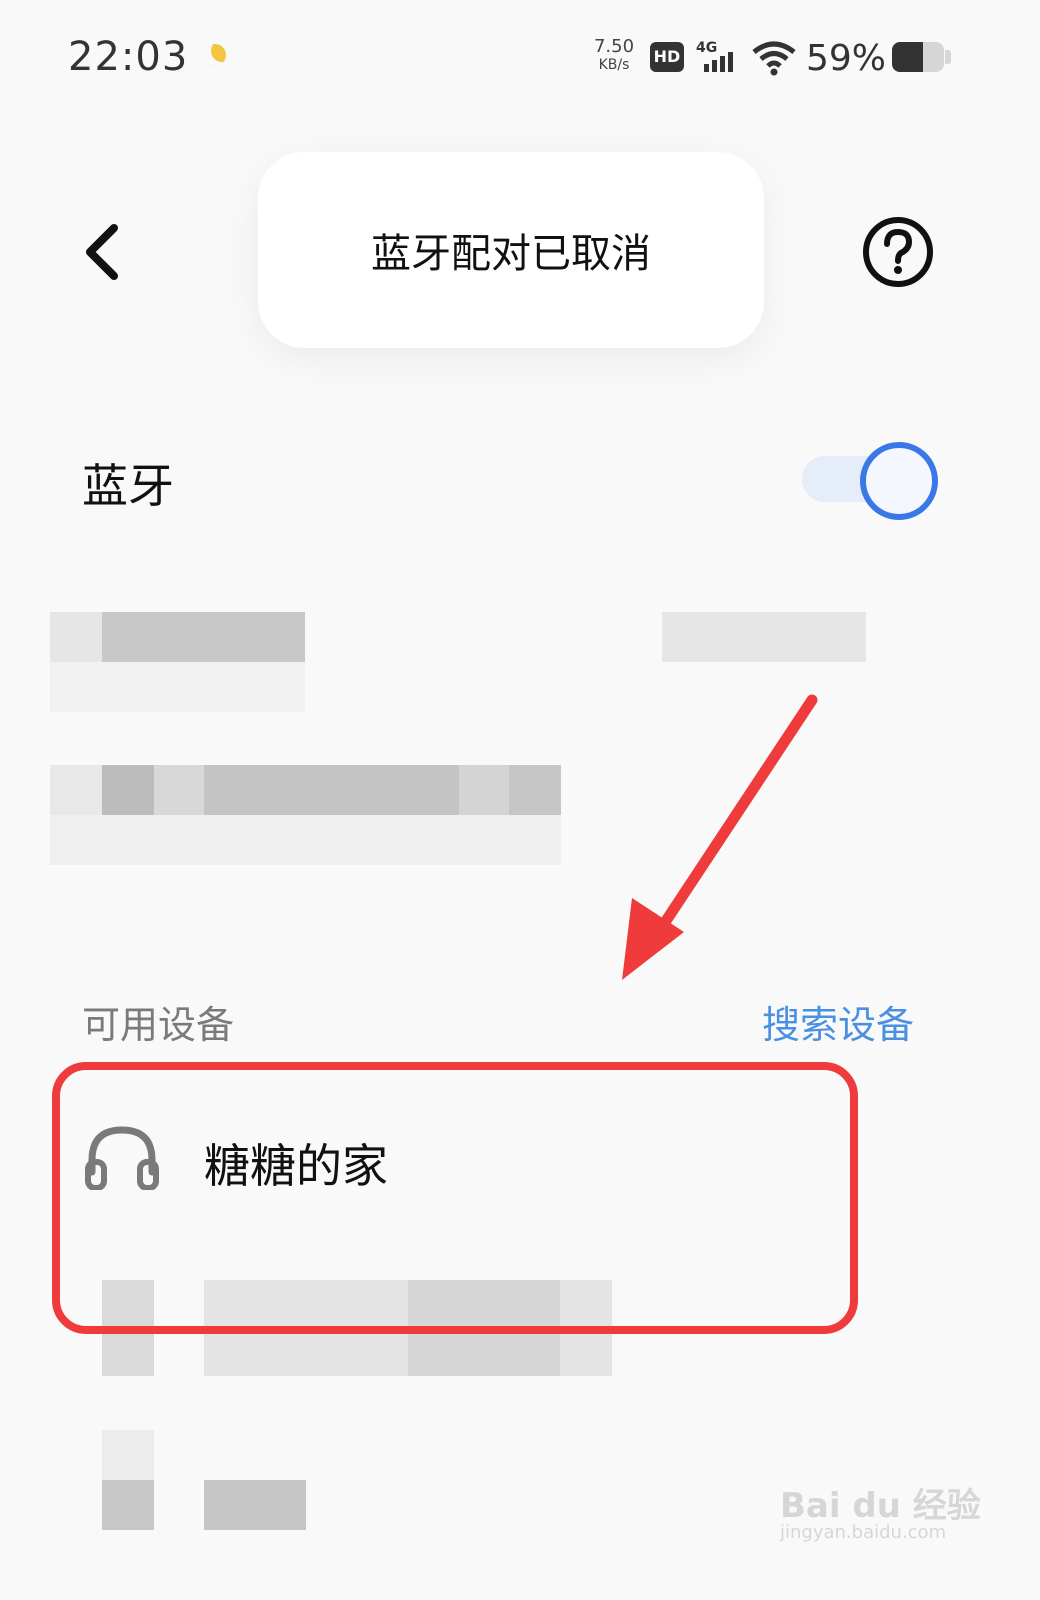 The width and height of the screenshot is (1040, 1600). What do you see at coordinates (614, 65) in the screenshot?
I see `network-speed-unit: KB/s` at bounding box center [614, 65].